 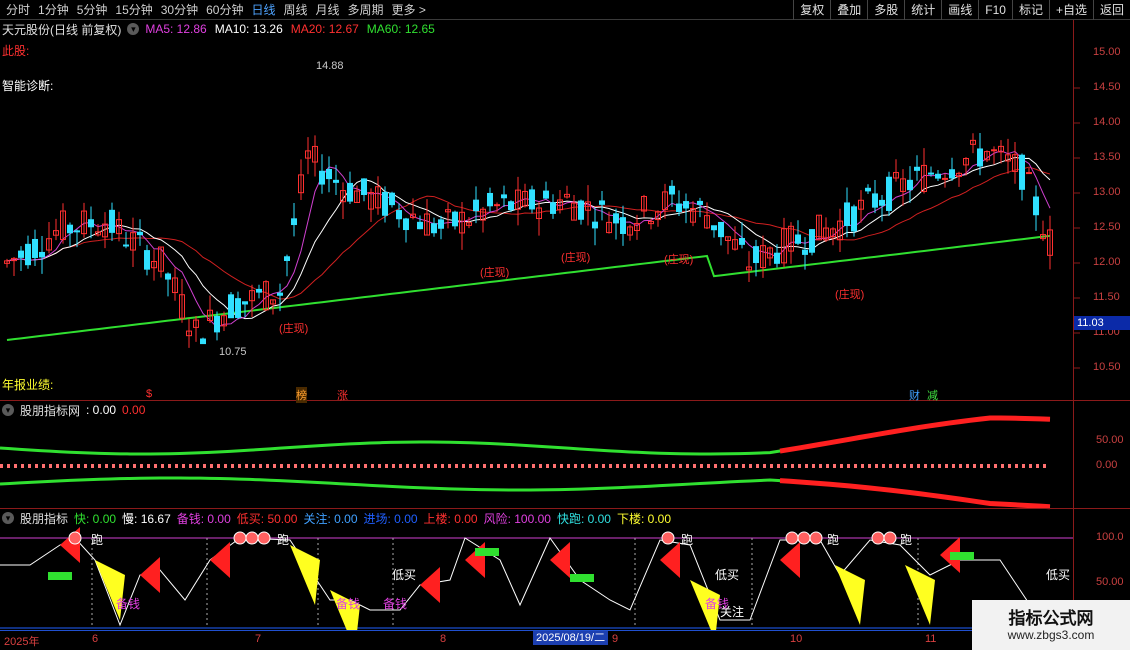 What do you see at coordinates (915, 494) in the screenshot?
I see `lower-band-red` at bounding box center [915, 494].